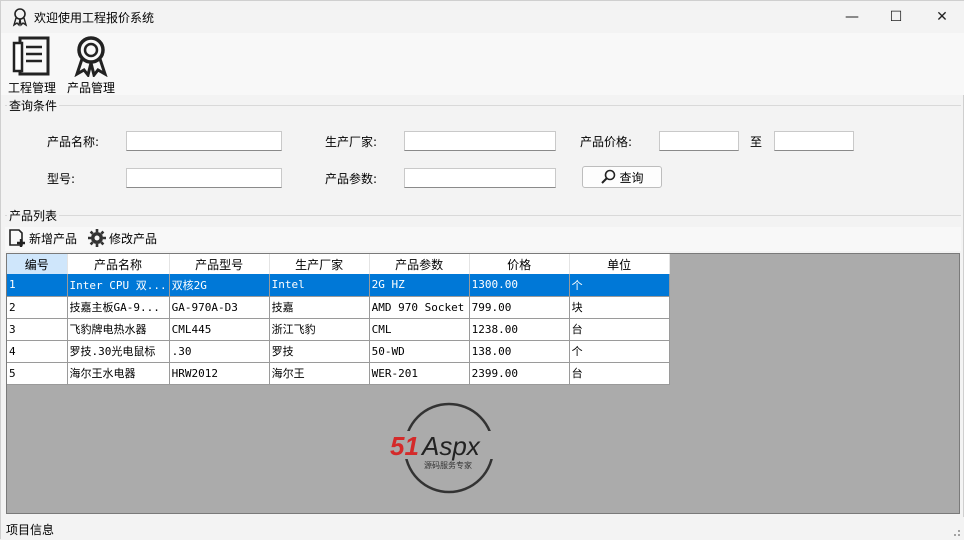  I want to click on add-product-label: 新增产品, so click(53, 238).